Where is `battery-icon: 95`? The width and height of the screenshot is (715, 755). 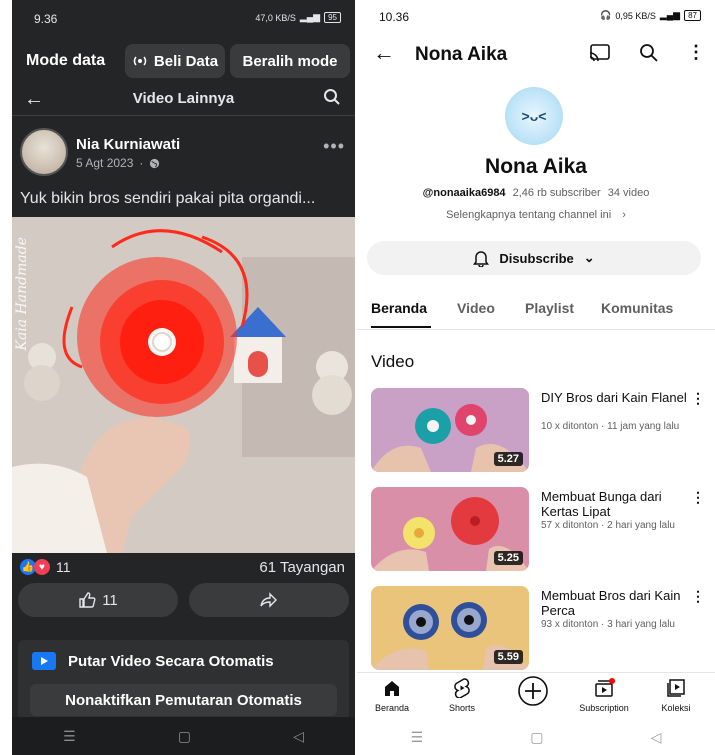 battery-icon: 95 is located at coordinates (332, 17).